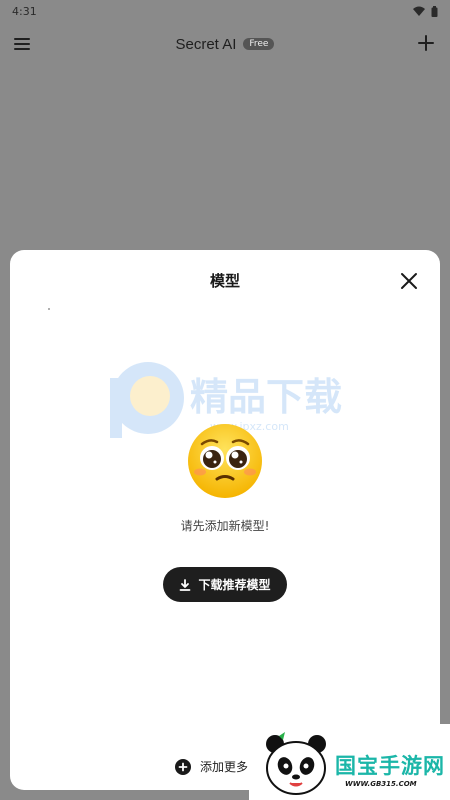  Describe the element at coordinates (296, 763) in the screenshot. I see `panda-logo-icon` at that location.